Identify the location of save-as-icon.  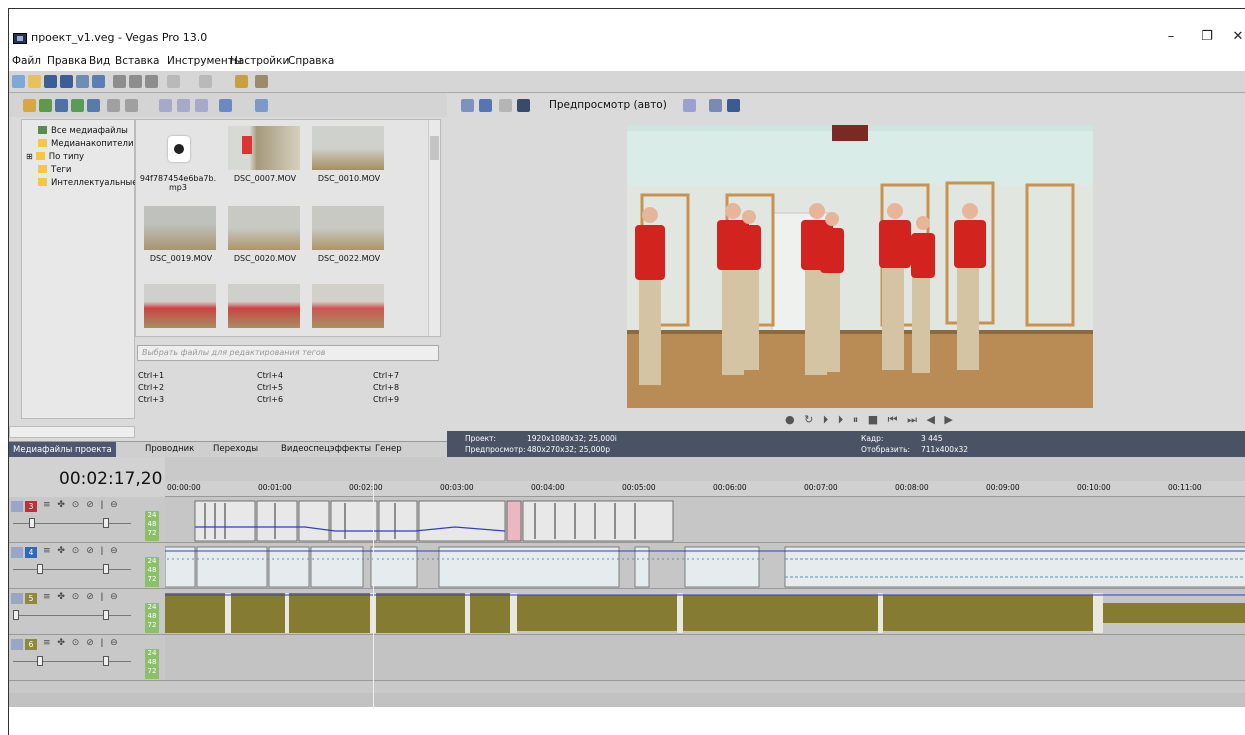
(66, 81).